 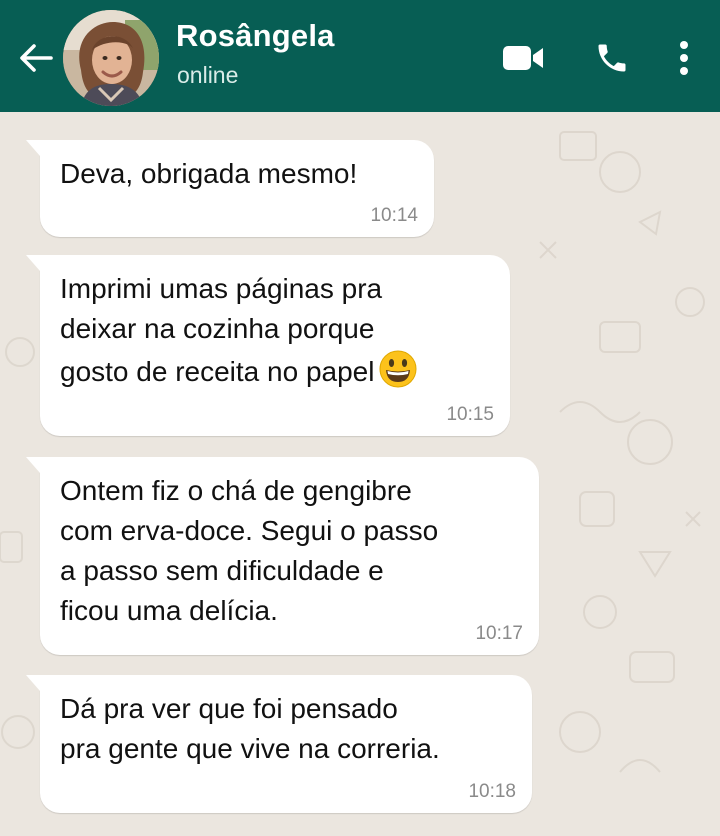 I want to click on message-bubble: Deva, obrigada mesmo! 10:14, so click(x=230, y=188).